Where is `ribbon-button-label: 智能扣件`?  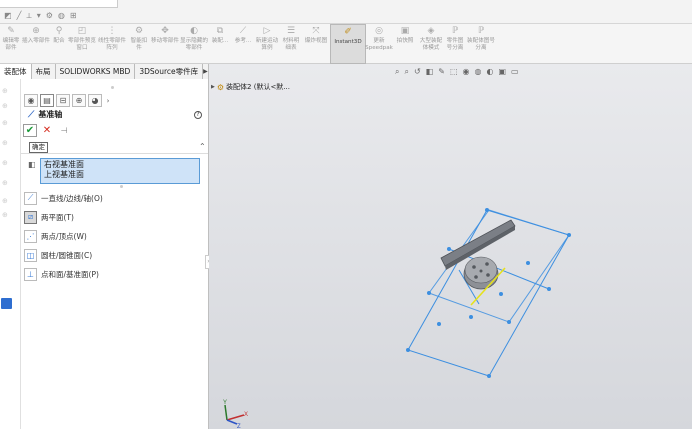 ribbon-button-label: 智能扣件 is located at coordinates (139, 44).